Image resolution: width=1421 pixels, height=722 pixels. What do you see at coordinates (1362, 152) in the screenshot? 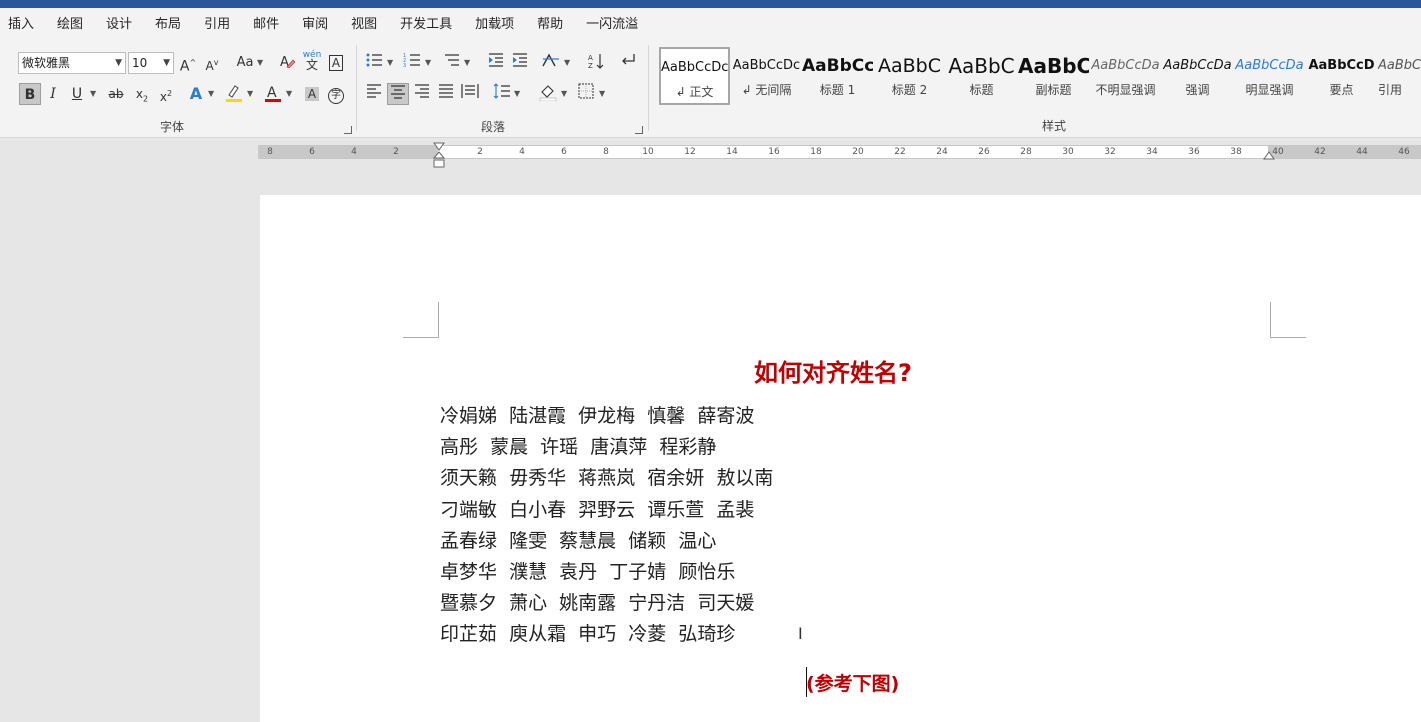
I see `ruler-label: 44` at bounding box center [1362, 152].